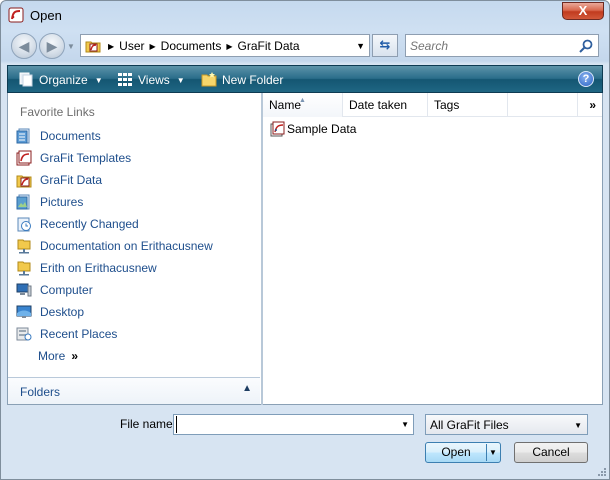 The width and height of the screenshot is (610, 480). What do you see at coordinates (93, 47) in the screenshot?
I see `grafit-folder-icon` at bounding box center [93, 47].